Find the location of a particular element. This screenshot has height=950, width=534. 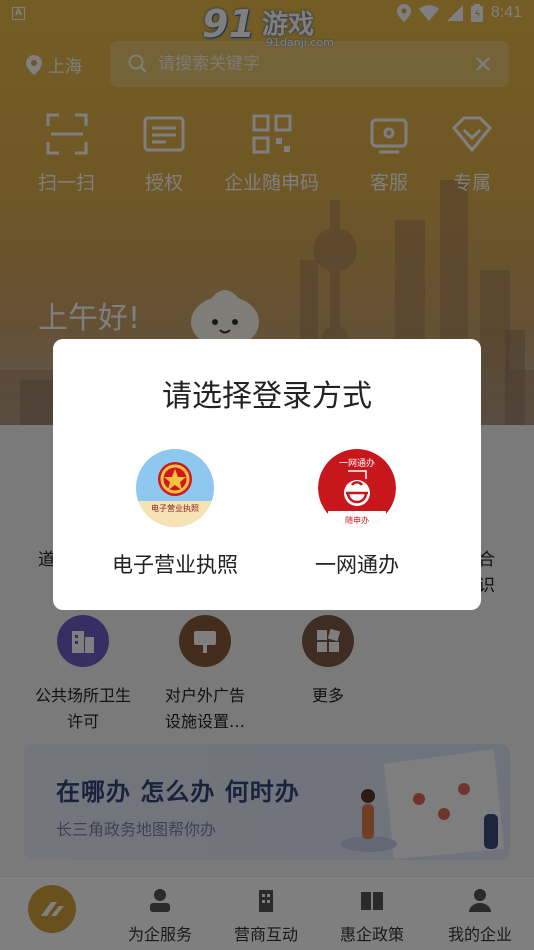

logo-bottom-text: 随申办 is located at coordinates (357, 520).